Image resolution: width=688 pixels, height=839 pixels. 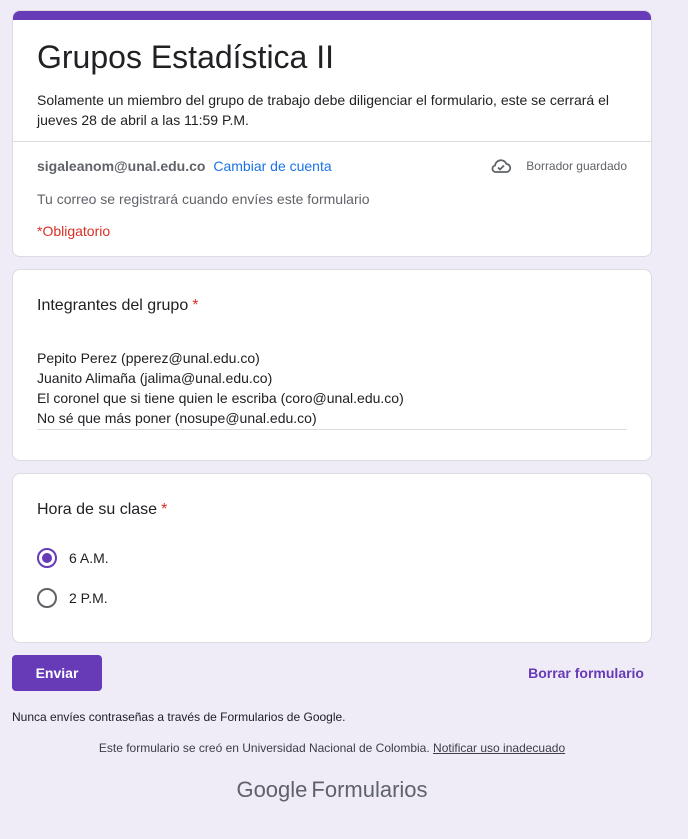 What do you see at coordinates (74, 231) in the screenshot?
I see `required-notice: *Obligatorio` at bounding box center [74, 231].